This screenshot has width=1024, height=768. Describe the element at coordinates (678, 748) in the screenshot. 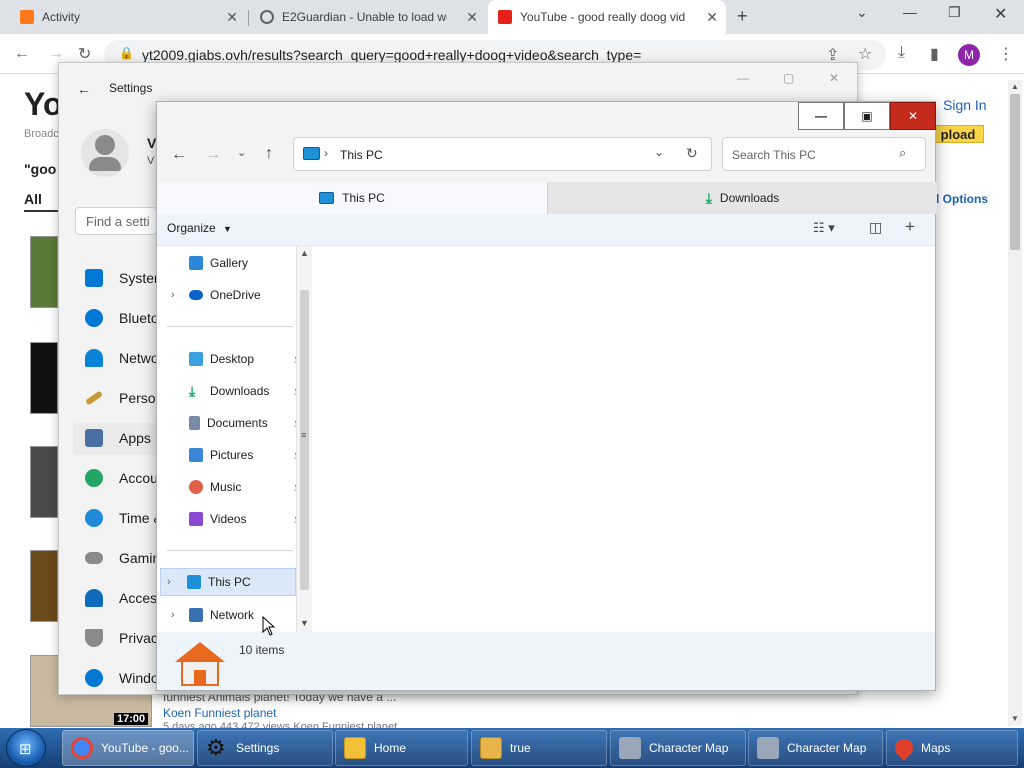

I see `taskbar-item-character-map: Character Map` at that location.